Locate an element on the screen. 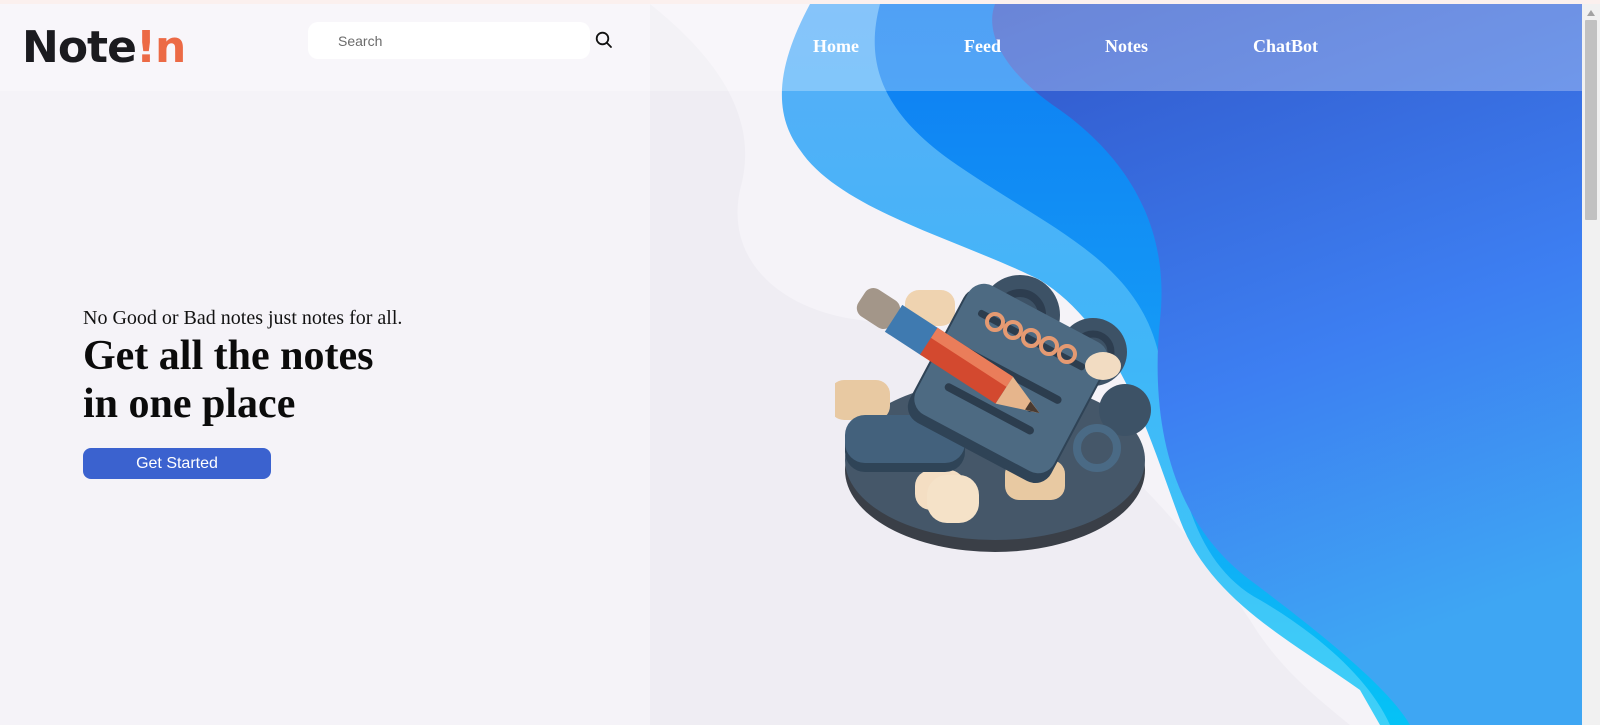 Image resolution: width=1600 pixels, height=725 pixels. nav-chatbot: ChatBot is located at coordinates (1285, 46).